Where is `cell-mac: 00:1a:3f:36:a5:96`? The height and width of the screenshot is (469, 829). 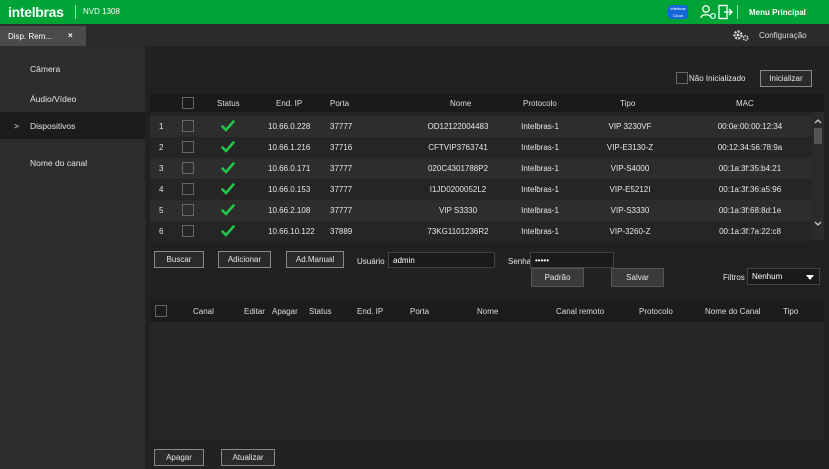 cell-mac: 00:1a:3f:36:a5:96 is located at coordinates (750, 189).